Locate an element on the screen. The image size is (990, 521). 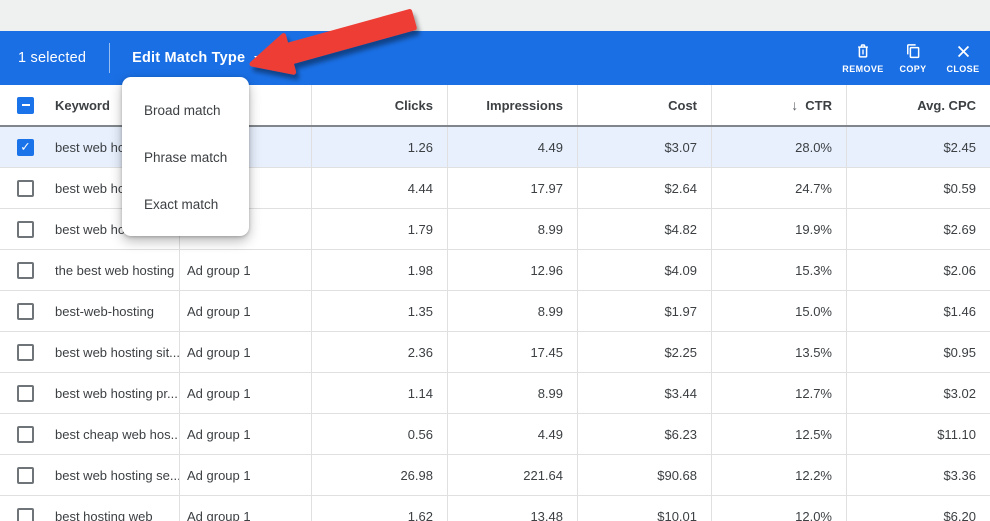
avg-cpc-cell: $2.06 is located at coordinates (918, 270).